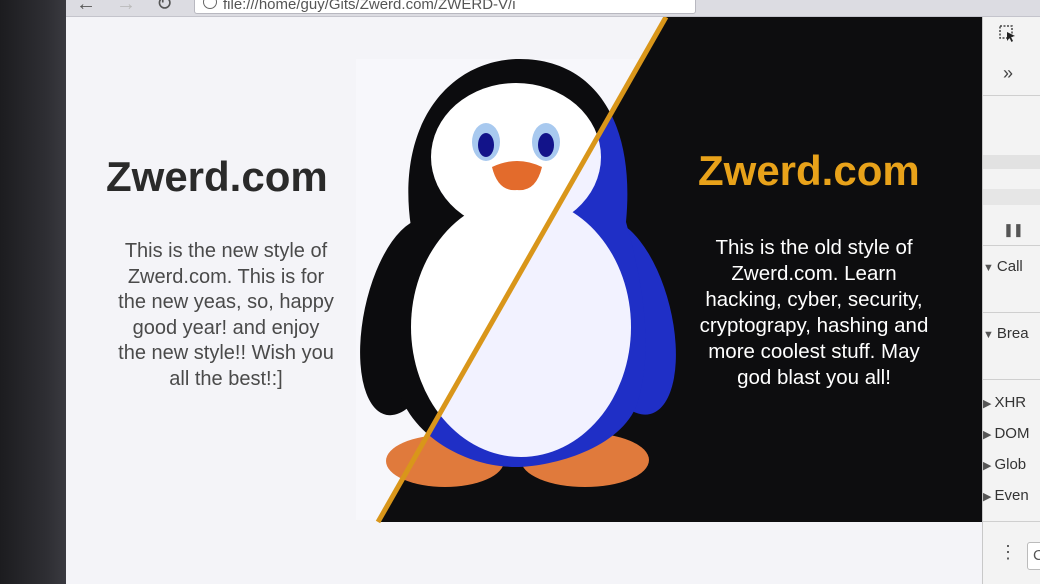 The image size is (1040, 584). Describe the element at coordinates (1013, 230) in the screenshot. I see `pause-icon: ❚❚` at that location.